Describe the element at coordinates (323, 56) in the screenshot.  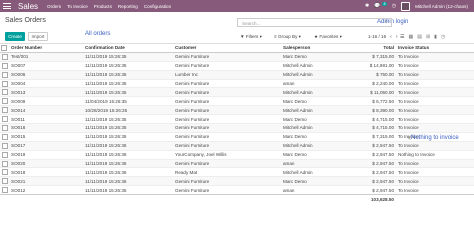
I see `cell-salesperson: Marc Demo` at that location.